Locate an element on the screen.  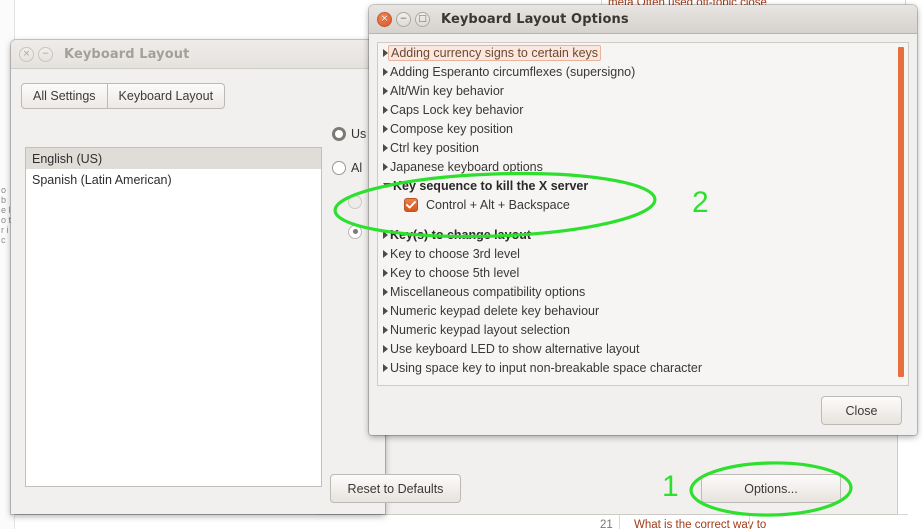
options-tree-item: Japanese keyboard options is located at coordinates (635, 166).